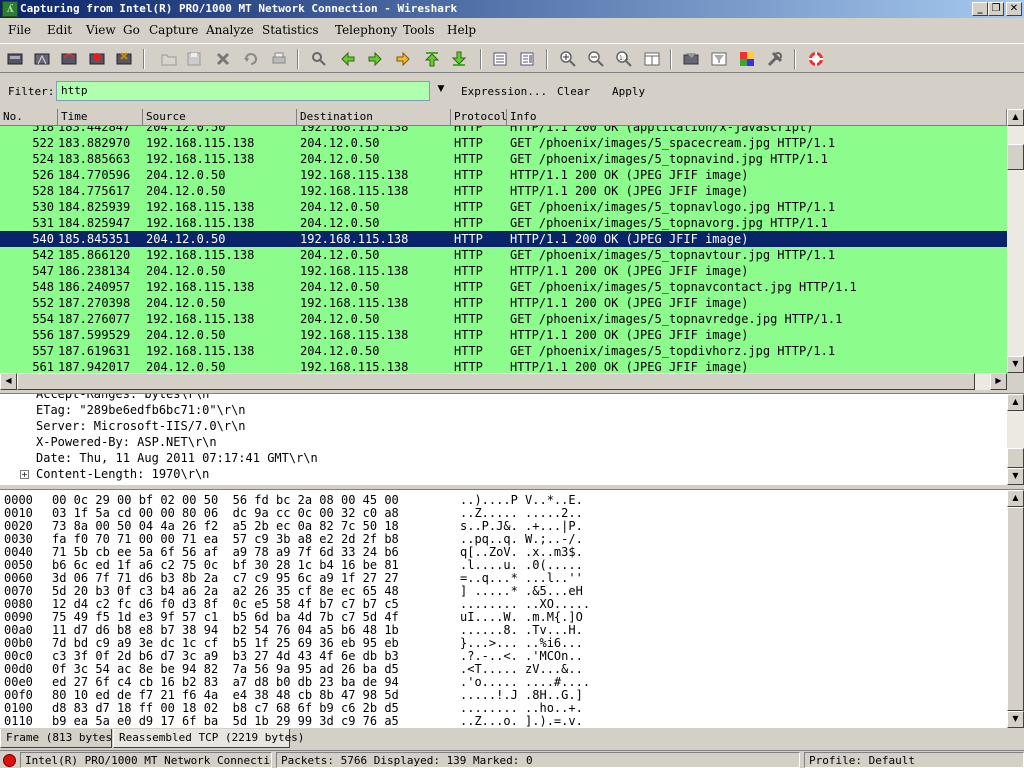 The image size is (1024, 768). Describe the element at coordinates (348, 59) in the screenshot. I see `go-back-icon` at that location.